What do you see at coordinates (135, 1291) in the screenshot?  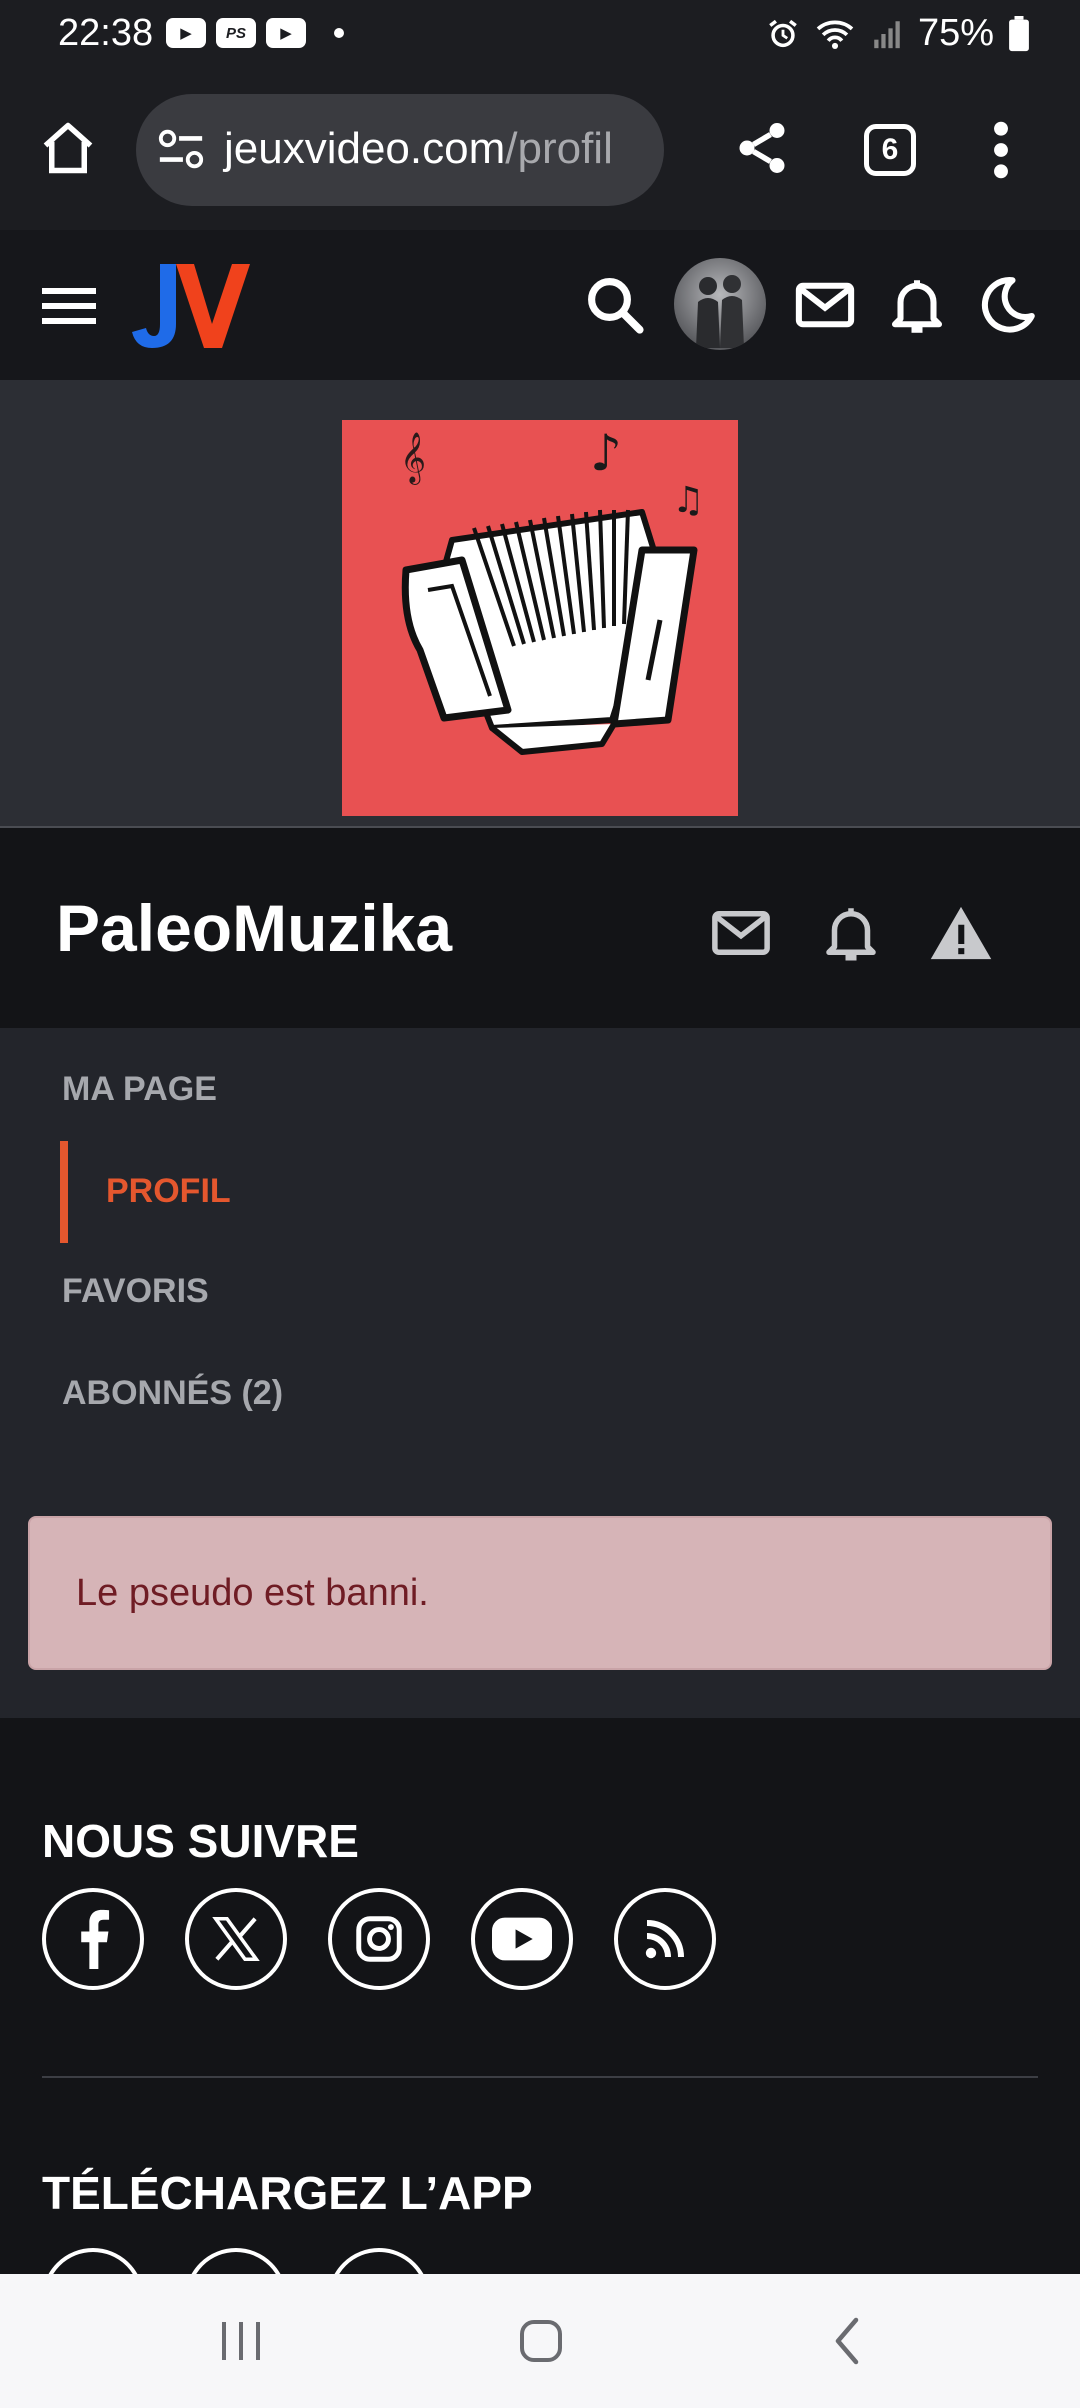 I see `nav-favoris: FAVORIS` at bounding box center [135, 1291].